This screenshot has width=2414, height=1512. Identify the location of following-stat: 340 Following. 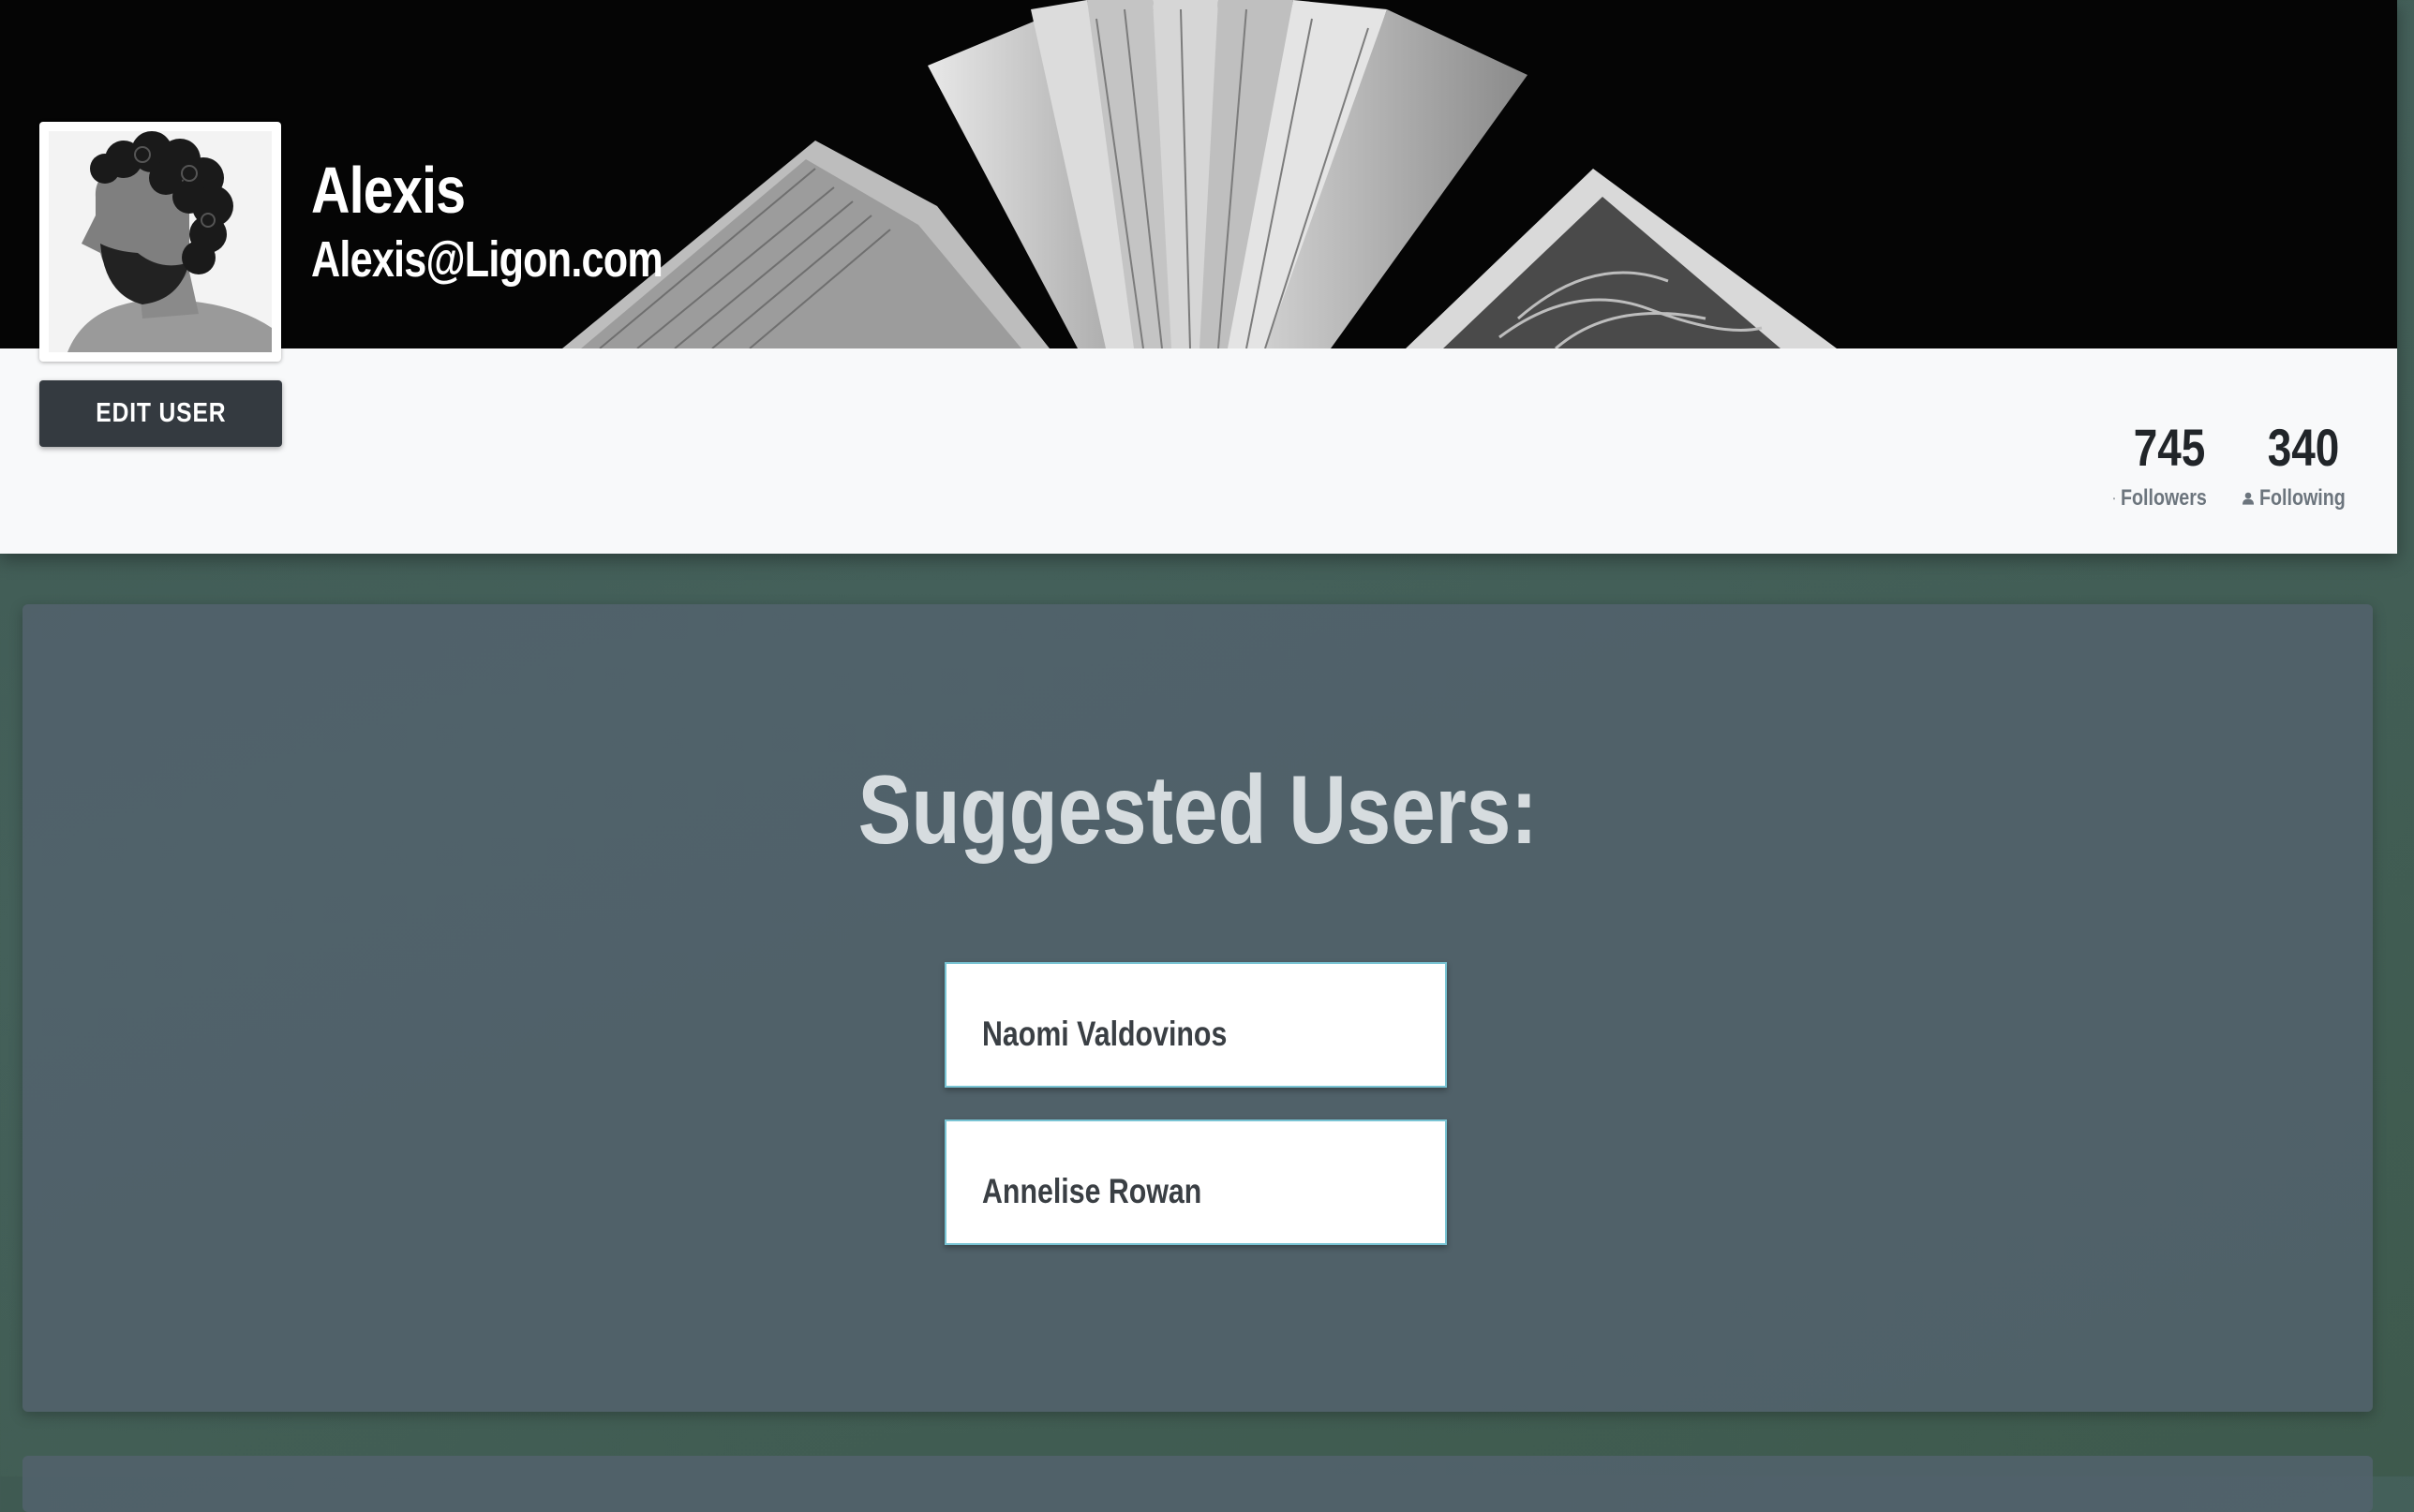
(2303, 464).